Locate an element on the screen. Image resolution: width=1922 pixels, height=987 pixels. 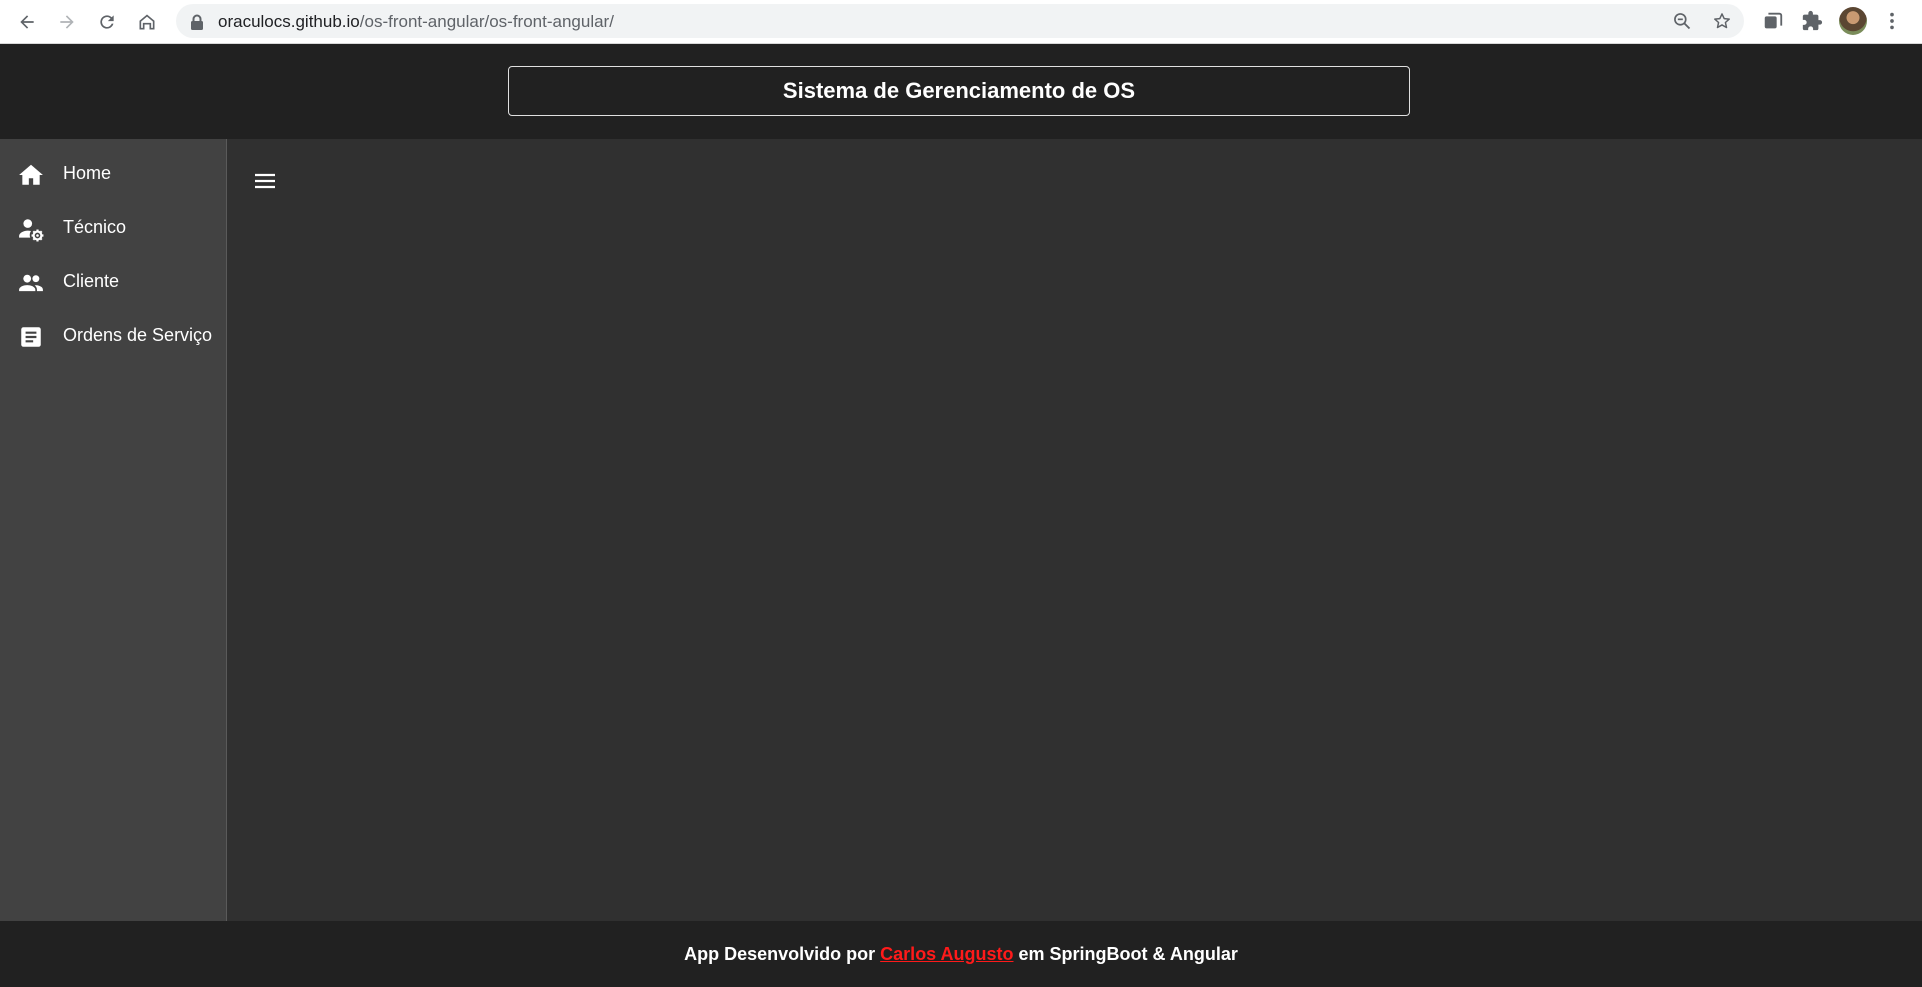
author-link: Carlos Augusto is located at coordinates (946, 954).